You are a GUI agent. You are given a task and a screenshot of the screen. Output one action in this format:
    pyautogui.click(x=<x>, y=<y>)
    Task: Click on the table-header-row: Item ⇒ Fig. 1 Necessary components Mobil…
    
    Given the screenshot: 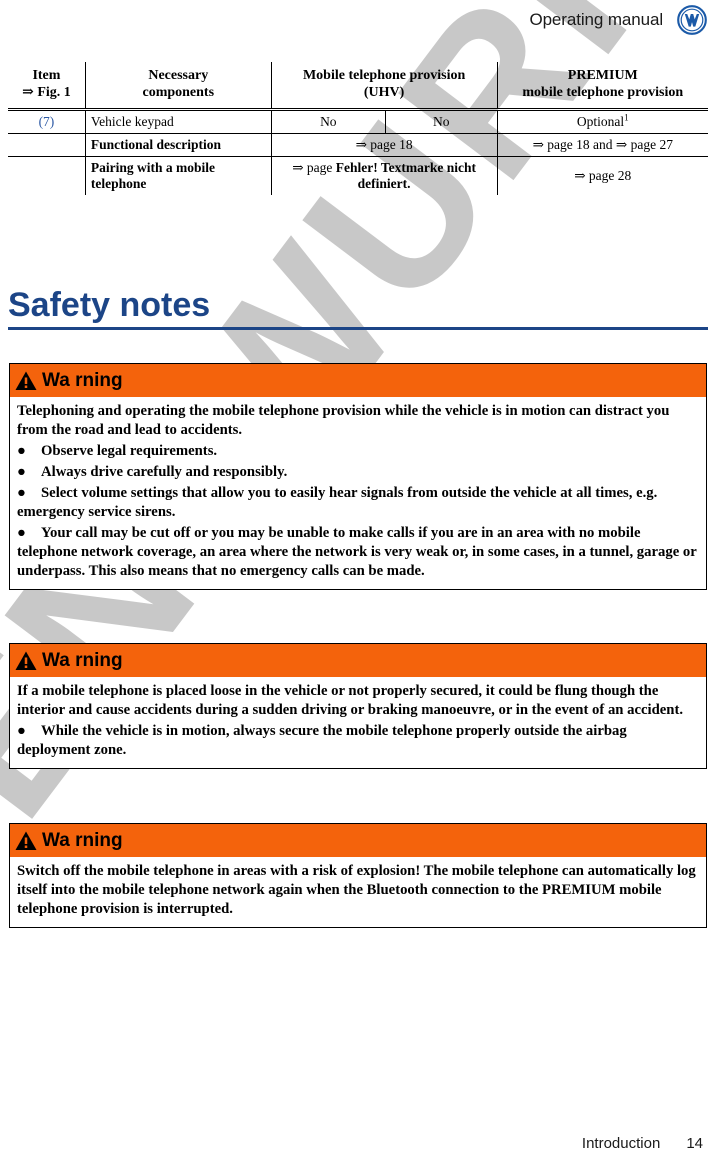 What is the action you would take?
    pyautogui.click(x=358, y=87)
    